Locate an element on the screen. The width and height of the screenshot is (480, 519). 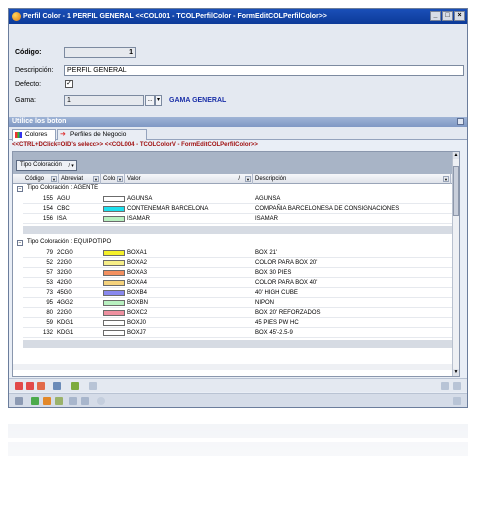
cell-codigo: 132 is located at coordinates (47, 333).